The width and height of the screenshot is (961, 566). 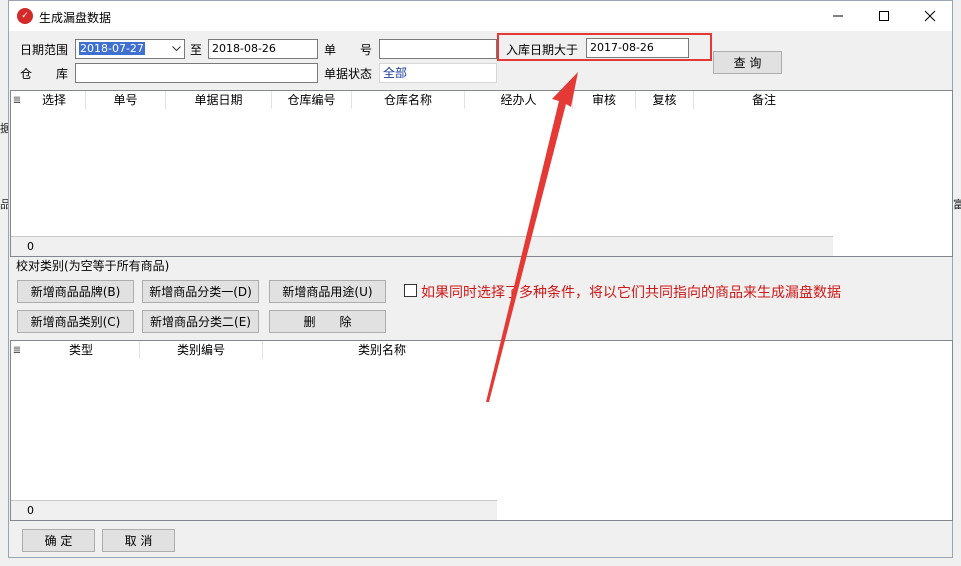 I want to click on title-bar: ✓ 生成漏盘数据, so click(x=480, y=16).